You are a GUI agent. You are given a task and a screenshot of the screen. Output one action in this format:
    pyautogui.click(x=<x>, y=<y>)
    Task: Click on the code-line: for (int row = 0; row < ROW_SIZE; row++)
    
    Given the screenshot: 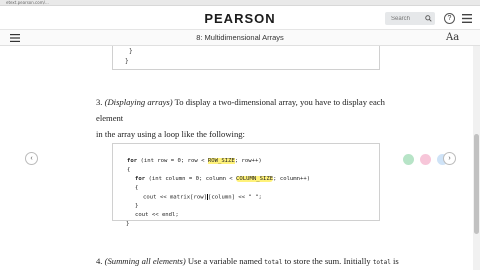 What is the action you would take?
    pyautogui.click(x=194, y=161)
    